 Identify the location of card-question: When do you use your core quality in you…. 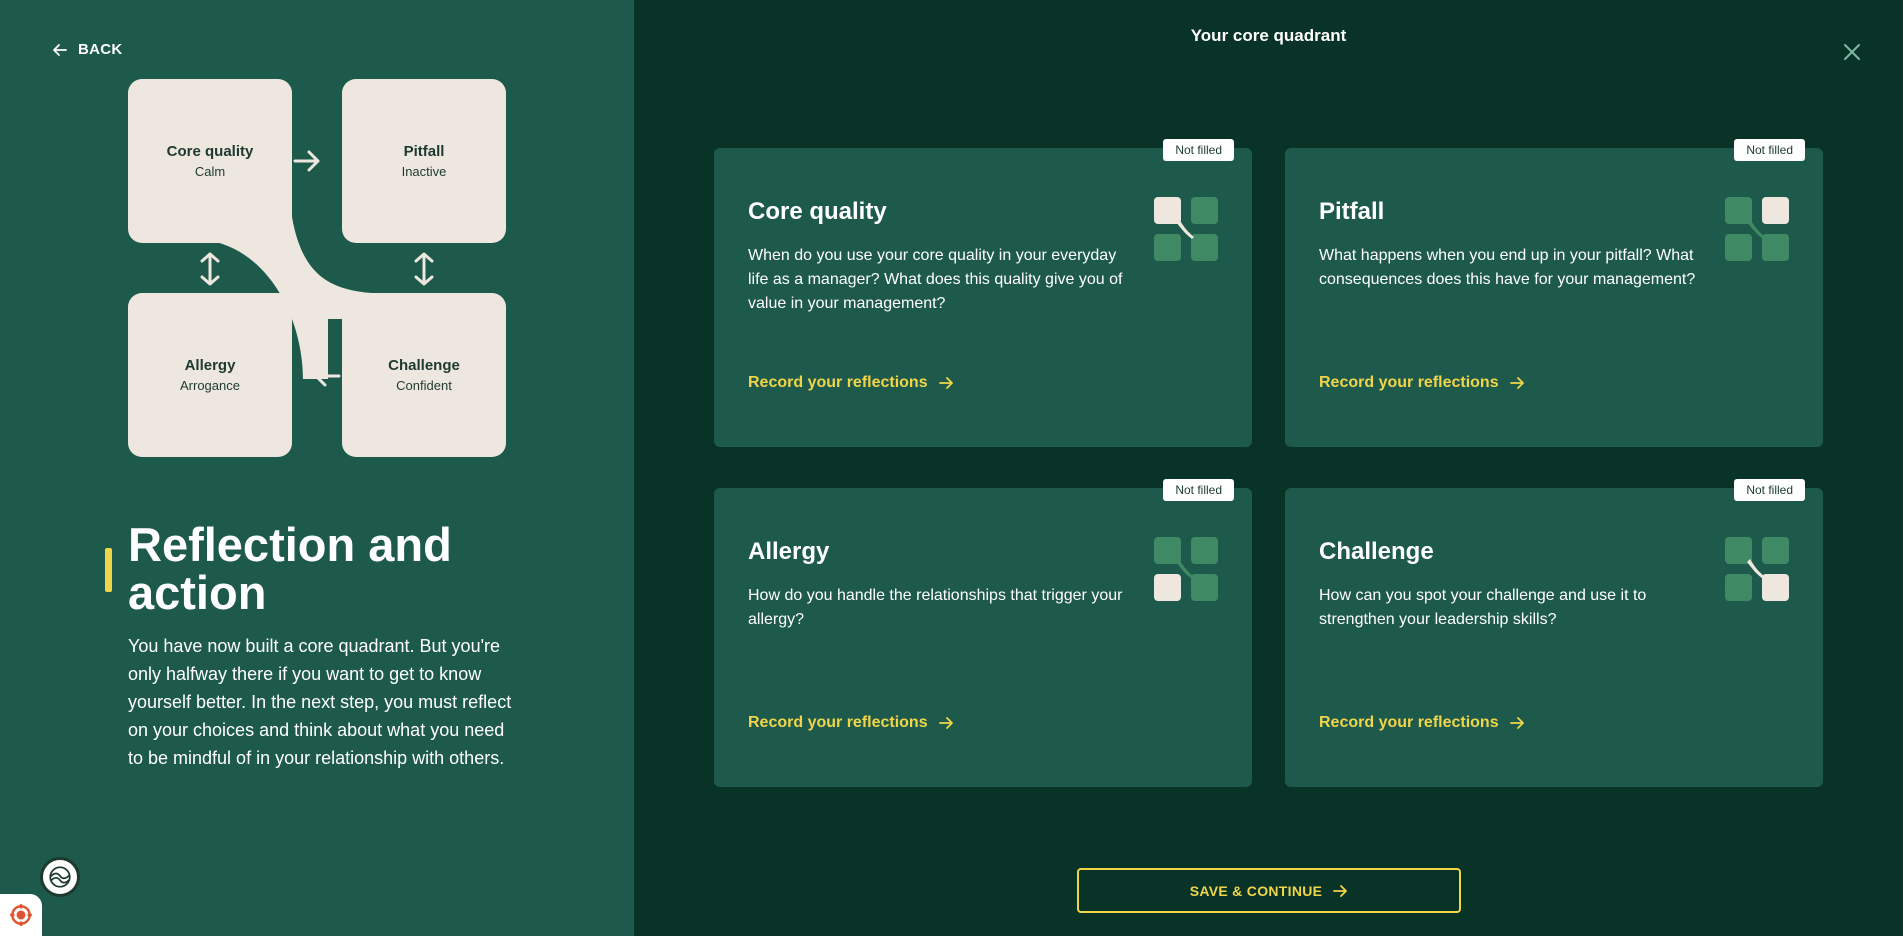
(935, 279).